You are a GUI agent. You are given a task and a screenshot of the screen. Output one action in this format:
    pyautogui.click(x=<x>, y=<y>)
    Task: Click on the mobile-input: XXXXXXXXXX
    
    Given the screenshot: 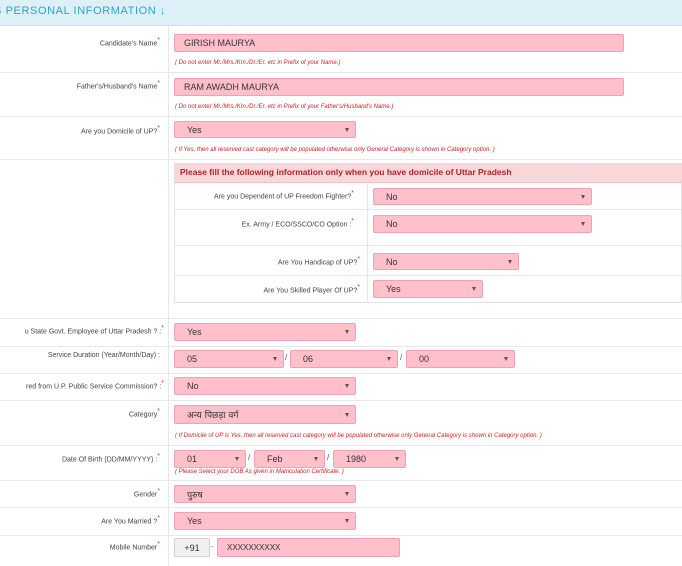 What is the action you would take?
    pyautogui.click(x=308, y=547)
    